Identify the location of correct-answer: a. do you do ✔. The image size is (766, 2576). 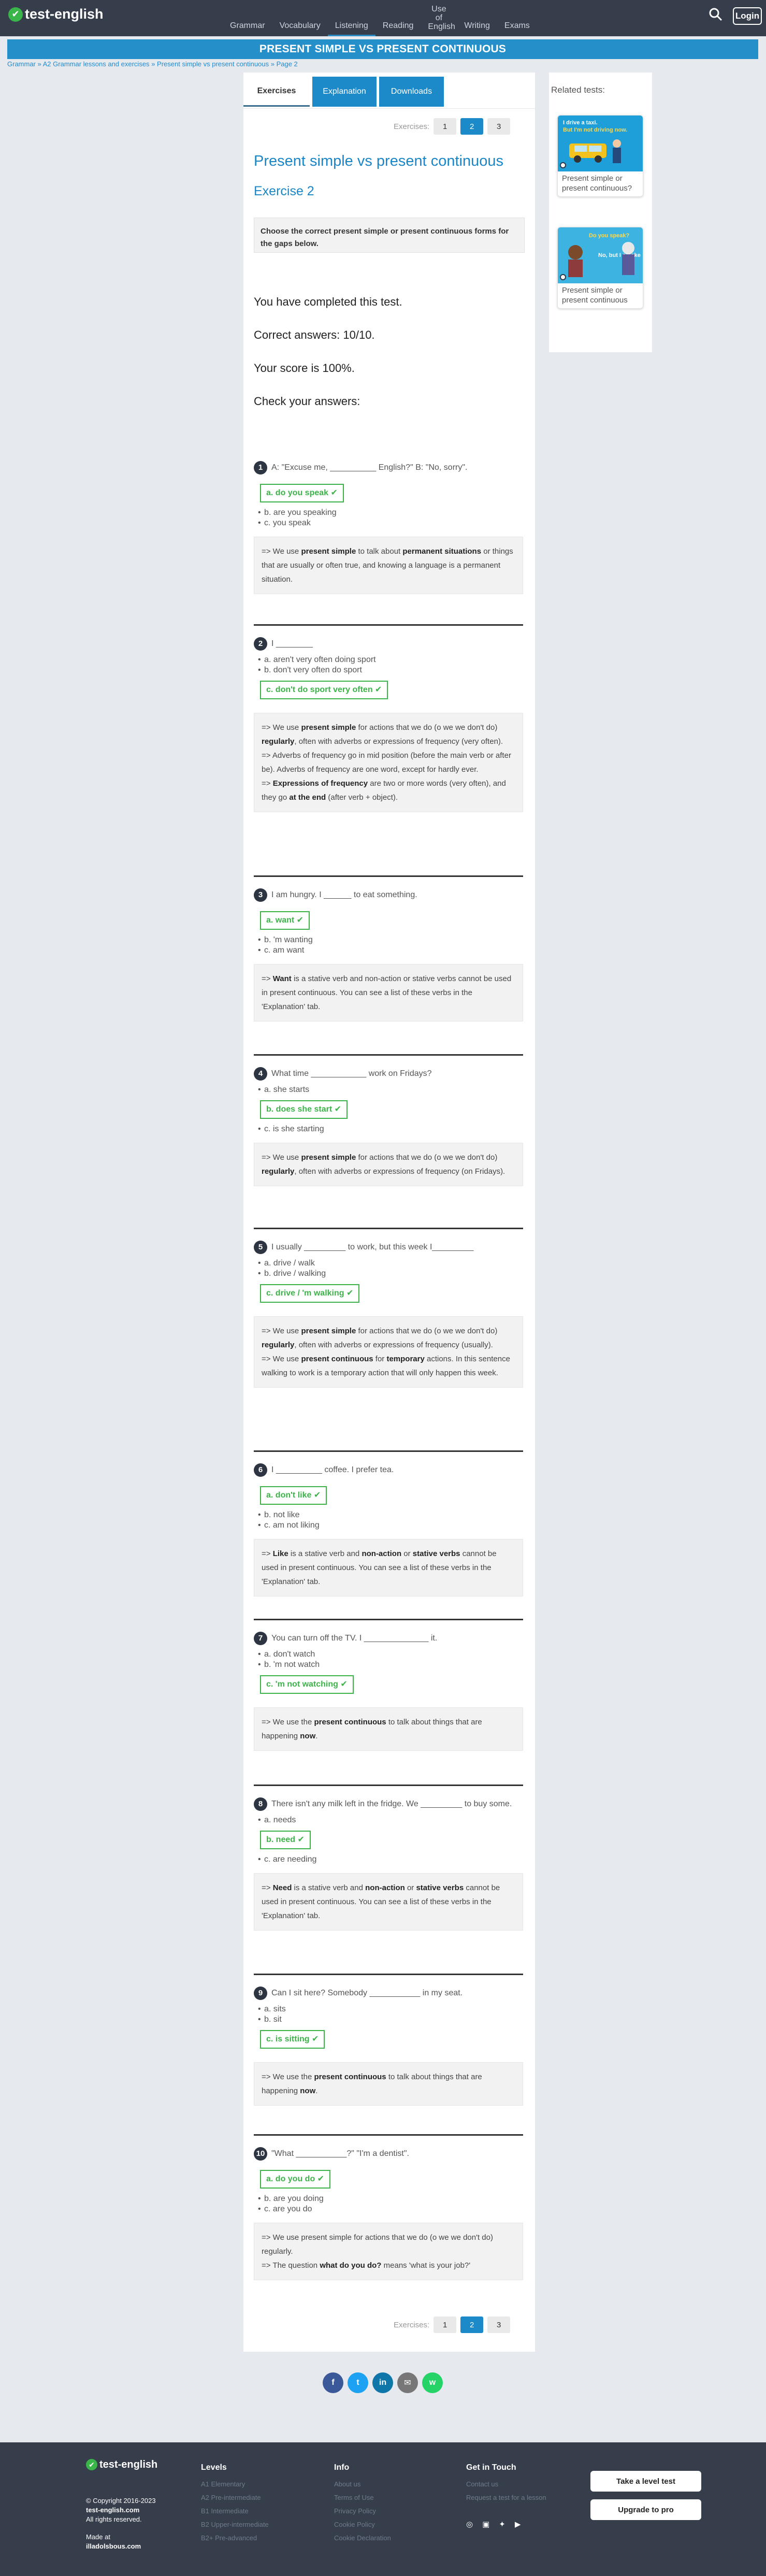
(295, 2179).